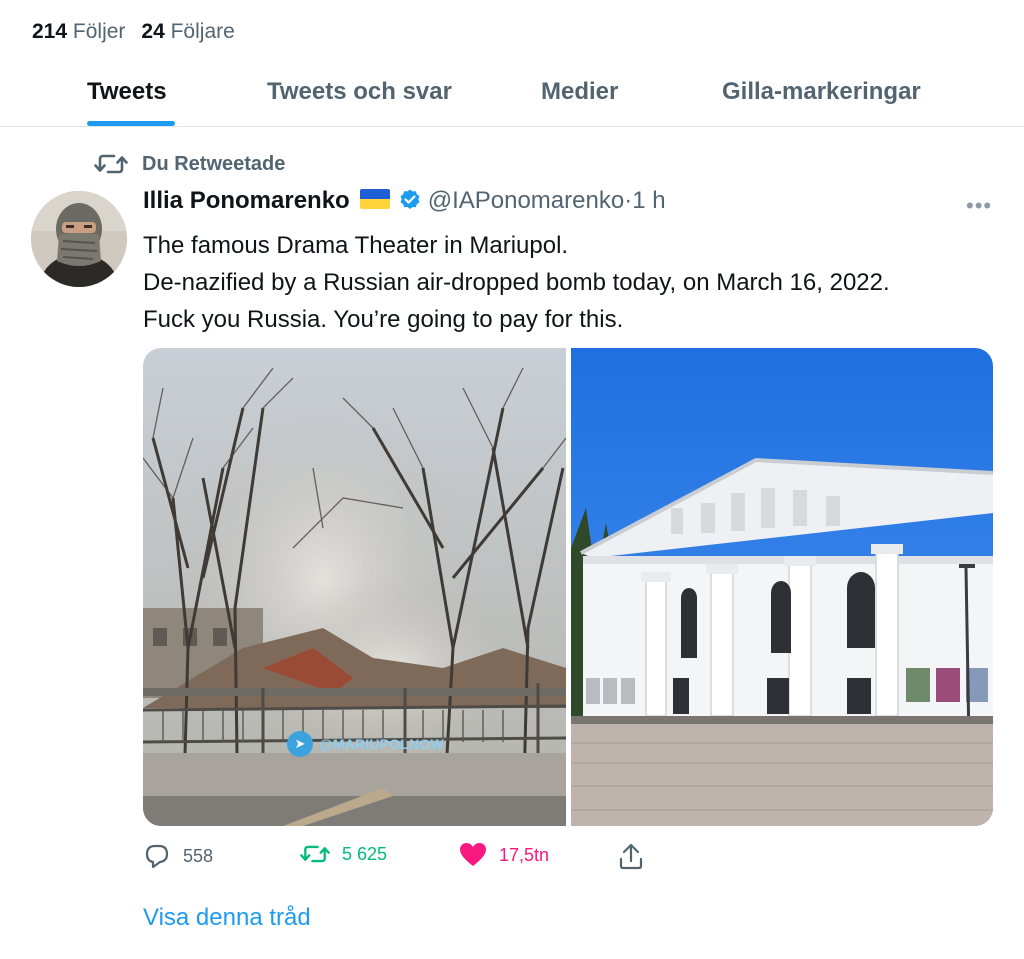 This screenshot has height=959, width=1024. What do you see at coordinates (198, 855) in the screenshot?
I see `reply-count: 558` at bounding box center [198, 855].